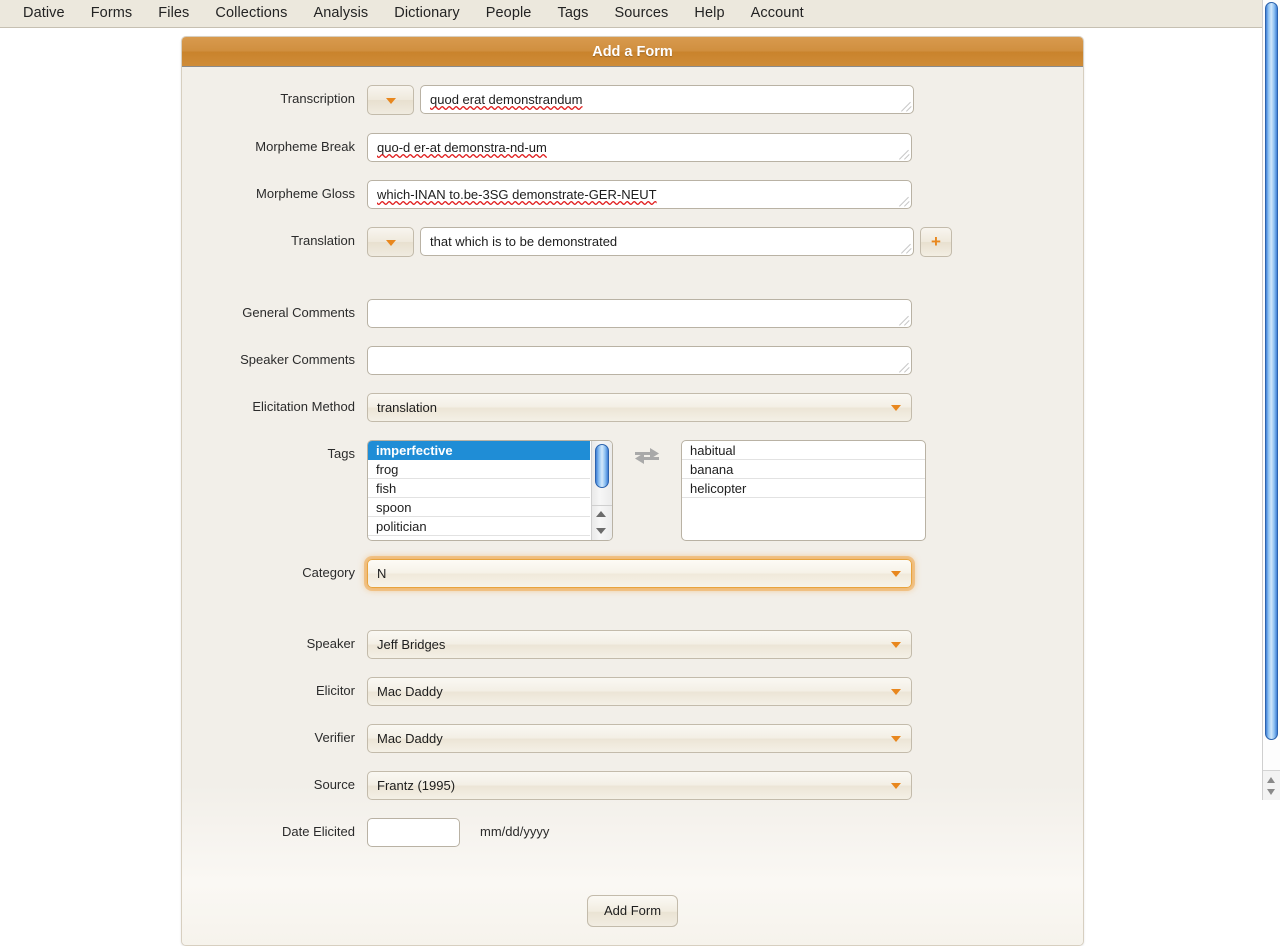 The width and height of the screenshot is (1280, 946). What do you see at coordinates (777, 13) in the screenshot?
I see `menu-item-account: Account` at bounding box center [777, 13].